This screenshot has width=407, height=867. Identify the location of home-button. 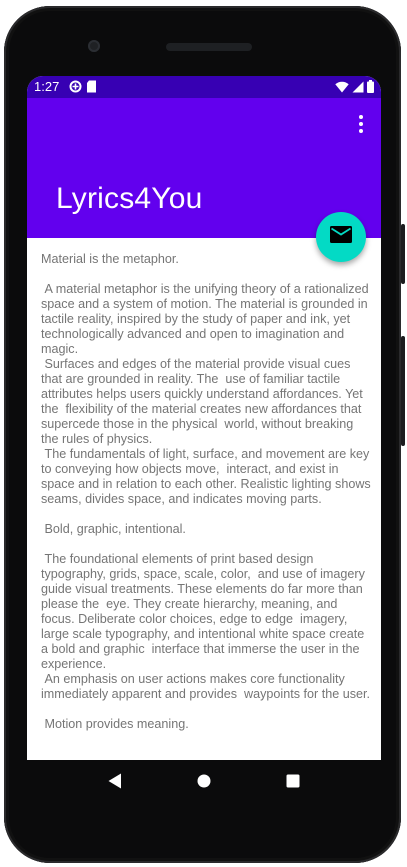
(204, 783).